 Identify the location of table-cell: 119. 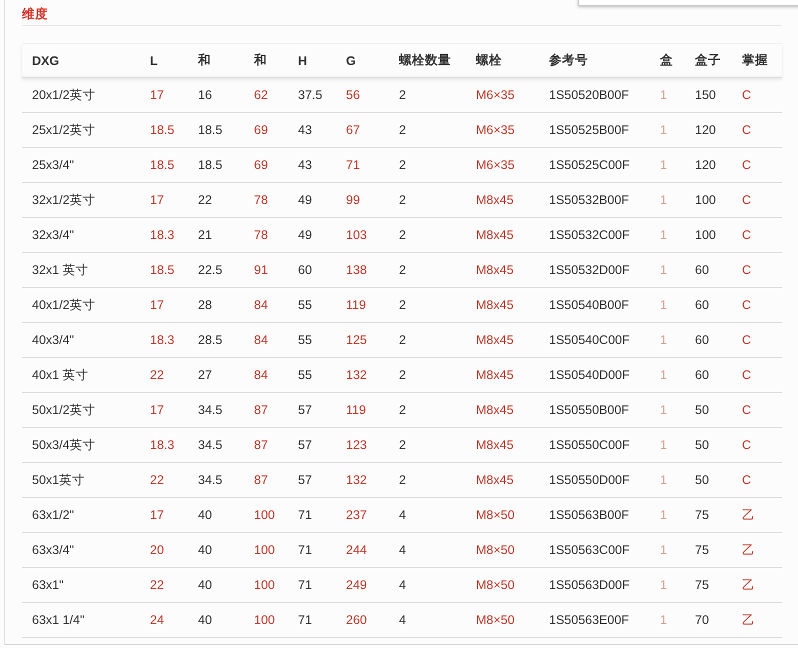
(362, 410).